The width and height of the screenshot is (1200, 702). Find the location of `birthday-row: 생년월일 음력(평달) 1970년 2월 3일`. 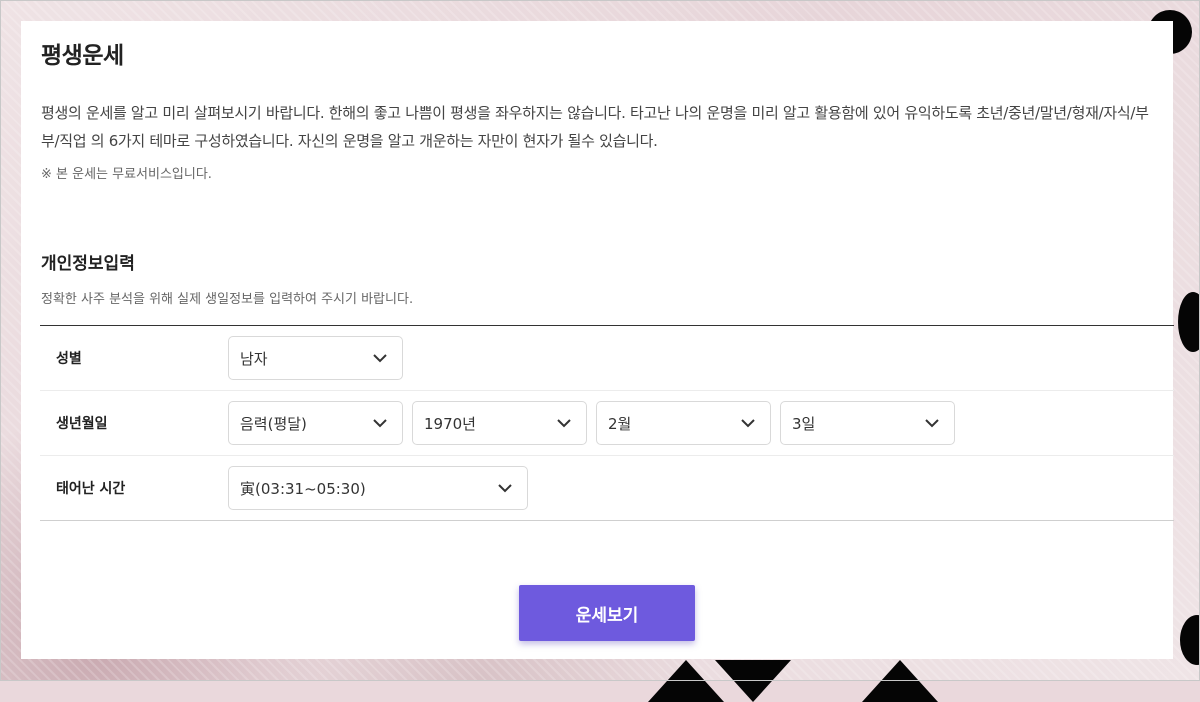

birthday-row: 생년월일 음력(평달) 1970년 2월 3일 is located at coordinates (607, 422).